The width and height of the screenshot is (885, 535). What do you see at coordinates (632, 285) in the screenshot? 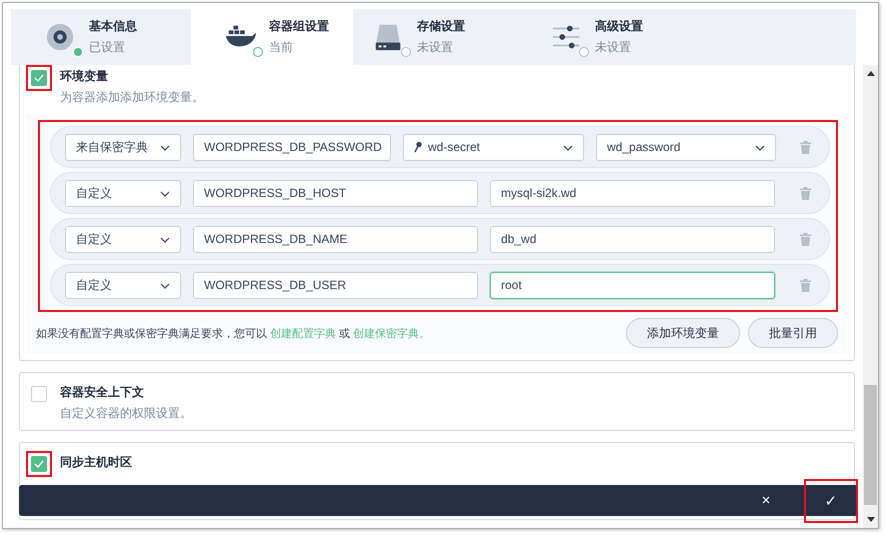
I see `input-field: root` at bounding box center [632, 285].